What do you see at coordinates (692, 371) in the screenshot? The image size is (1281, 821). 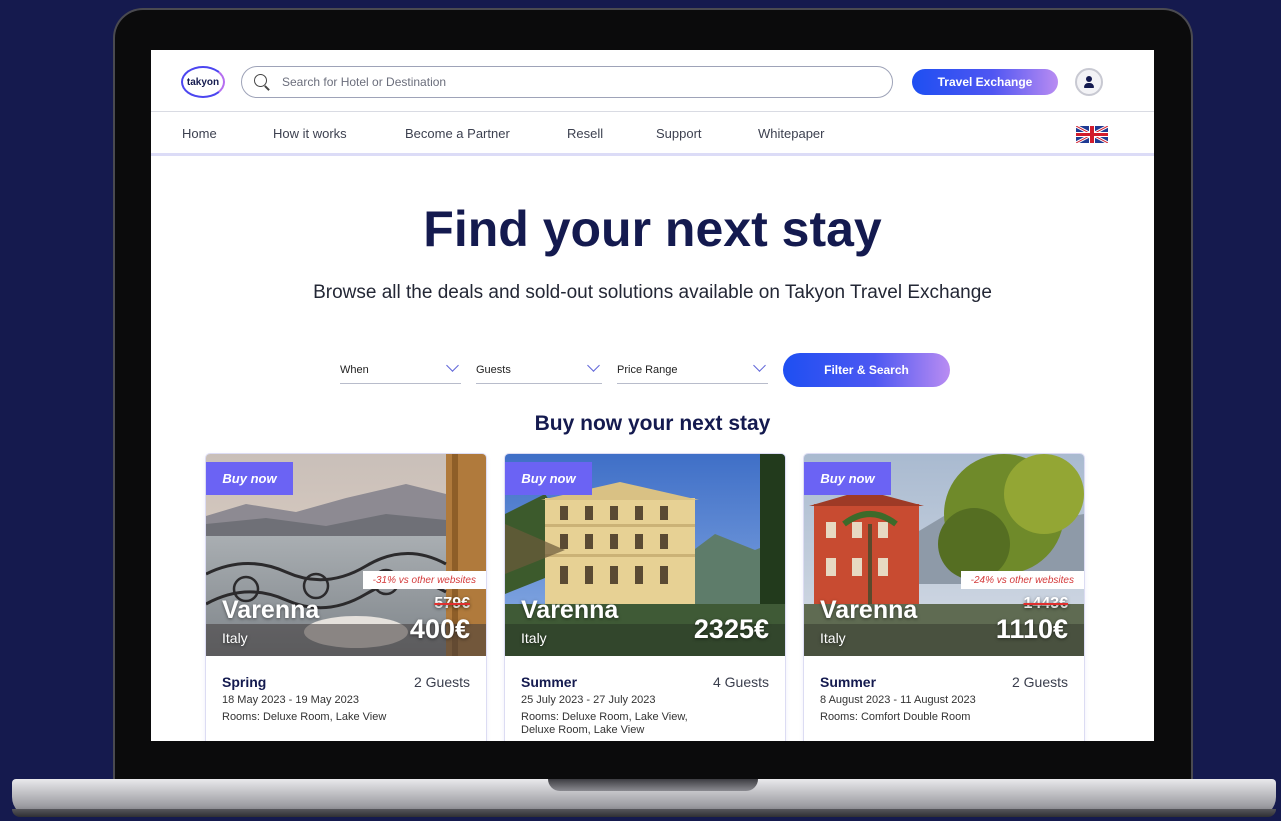 I see `price-range-dropdown: Price Range` at bounding box center [692, 371].